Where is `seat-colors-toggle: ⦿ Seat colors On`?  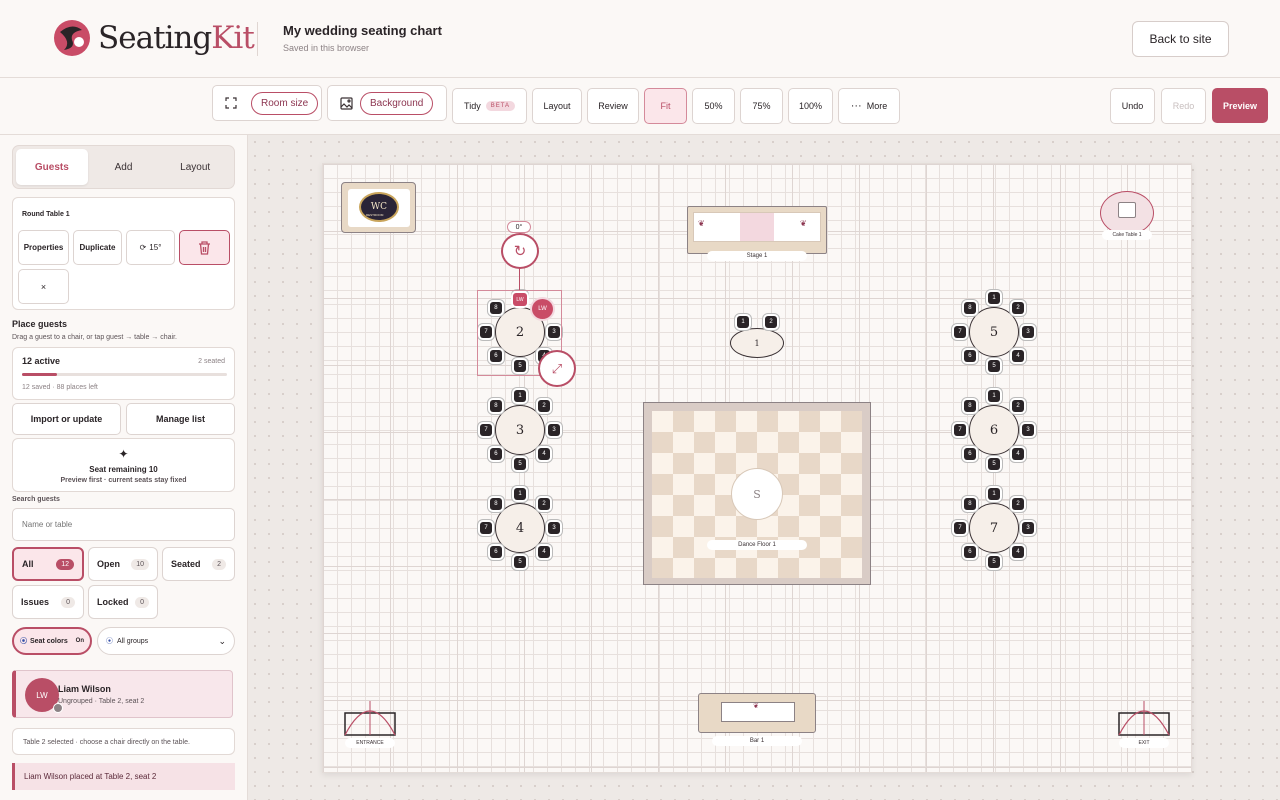
seat-colors-toggle: ⦿ Seat colors On is located at coordinates (52, 641).